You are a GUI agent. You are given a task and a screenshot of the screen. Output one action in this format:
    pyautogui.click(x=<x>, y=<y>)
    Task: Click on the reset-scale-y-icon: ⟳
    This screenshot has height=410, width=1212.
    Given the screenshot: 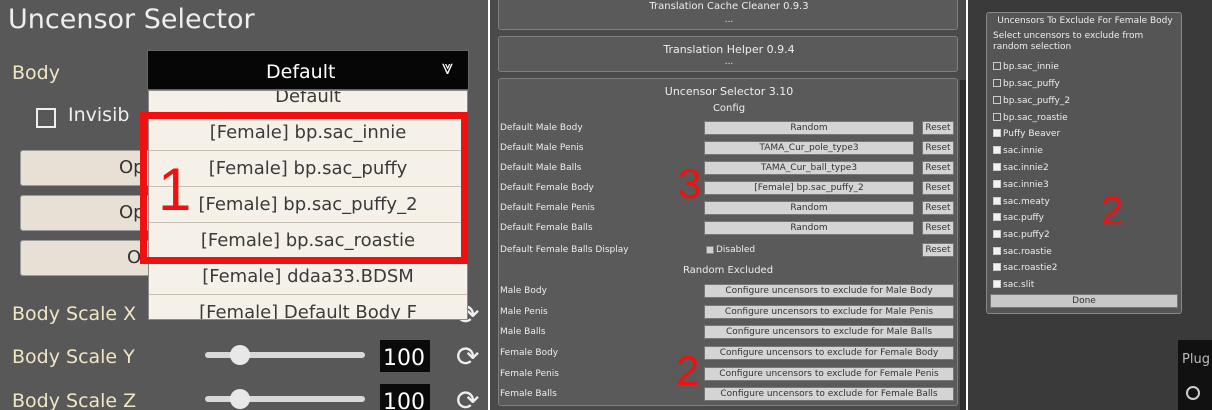 What is the action you would take?
    pyautogui.click(x=472, y=356)
    